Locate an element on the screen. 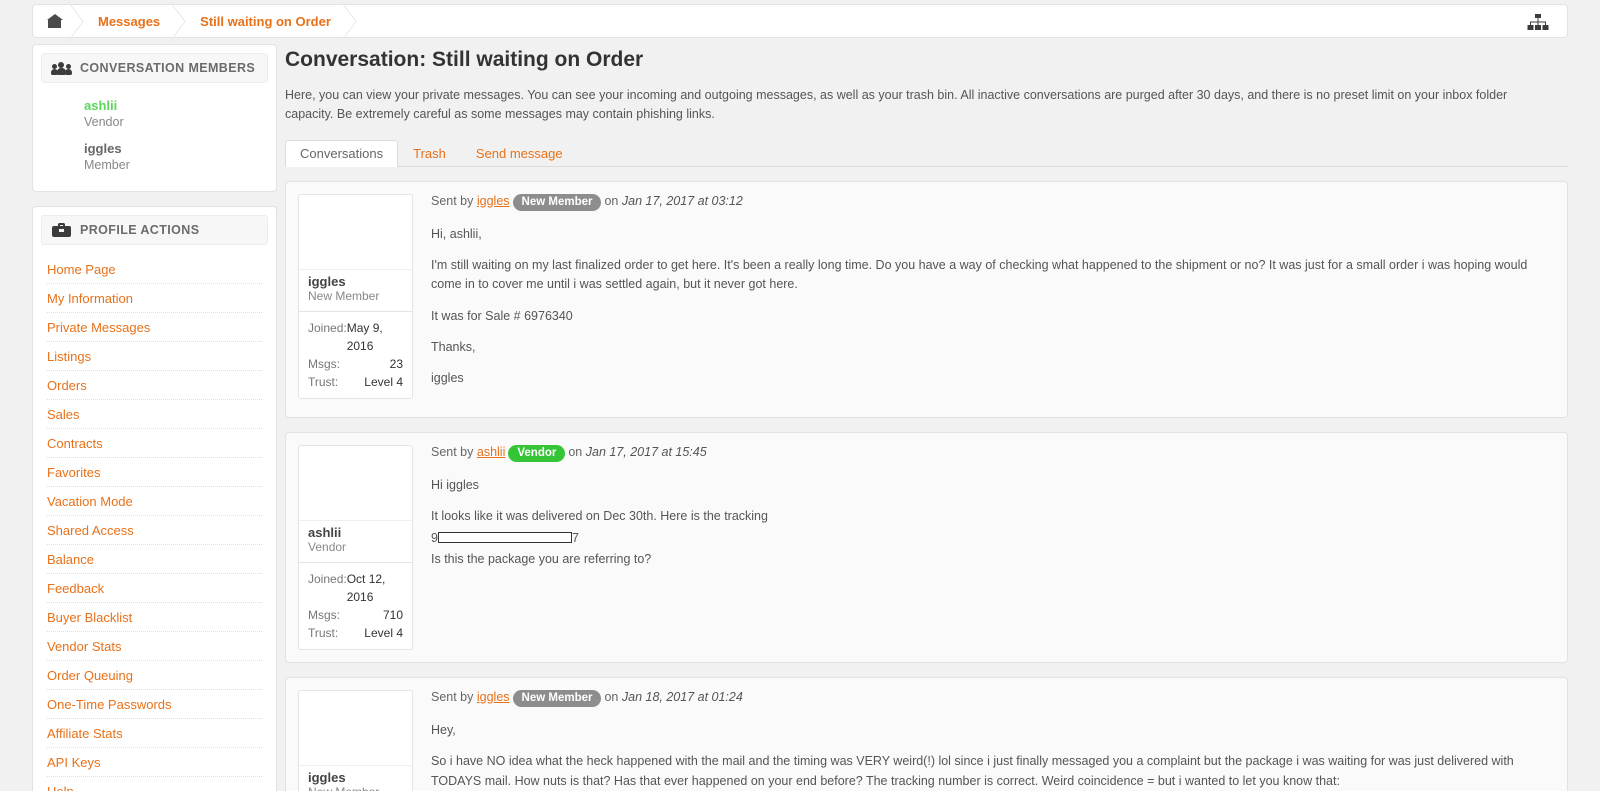 The image size is (1600, 791). message-author-link: ashlii is located at coordinates (491, 452).